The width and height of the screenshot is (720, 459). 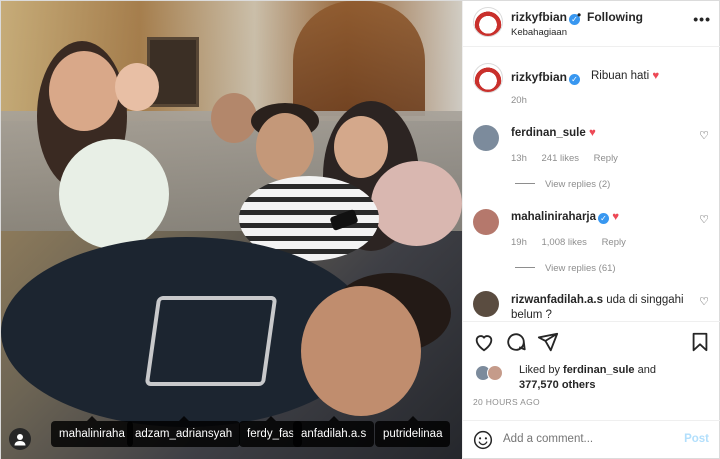 I want to click on save-bookmark-icon, so click(x=700, y=342).